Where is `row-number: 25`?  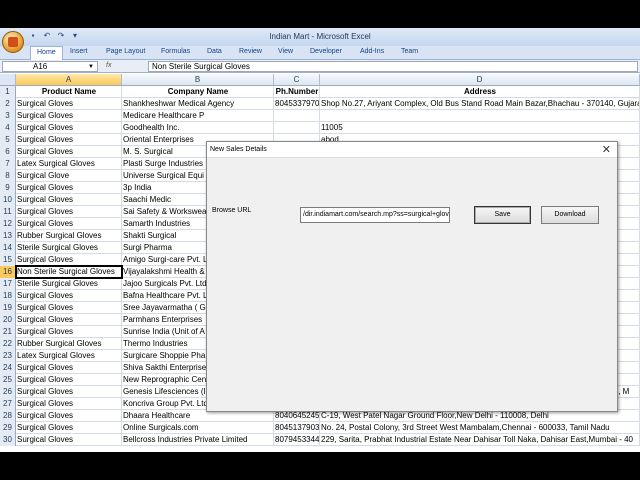
row-number: 25 is located at coordinates (8, 380).